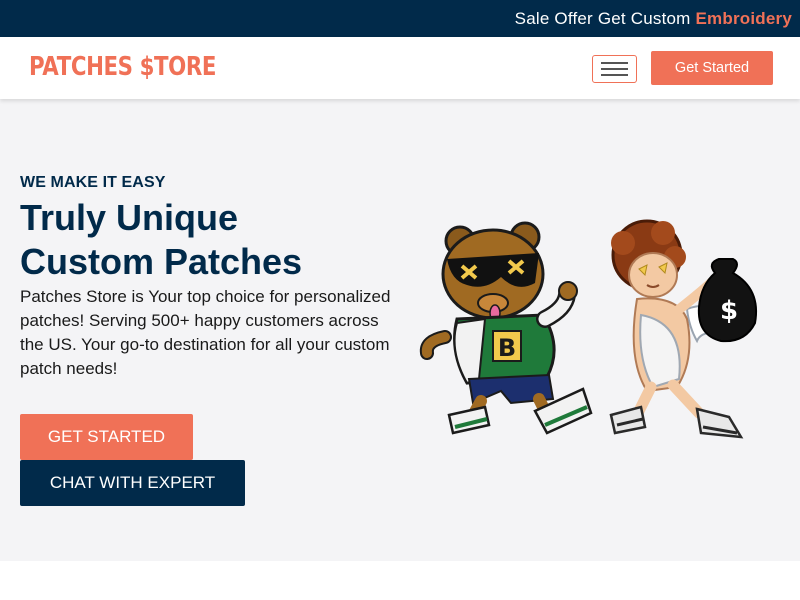 The height and width of the screenshot is (600, 800). Describe the element at coordinates (506, 328) in the screenshot. I see `bear-patch-image: B` at that location.